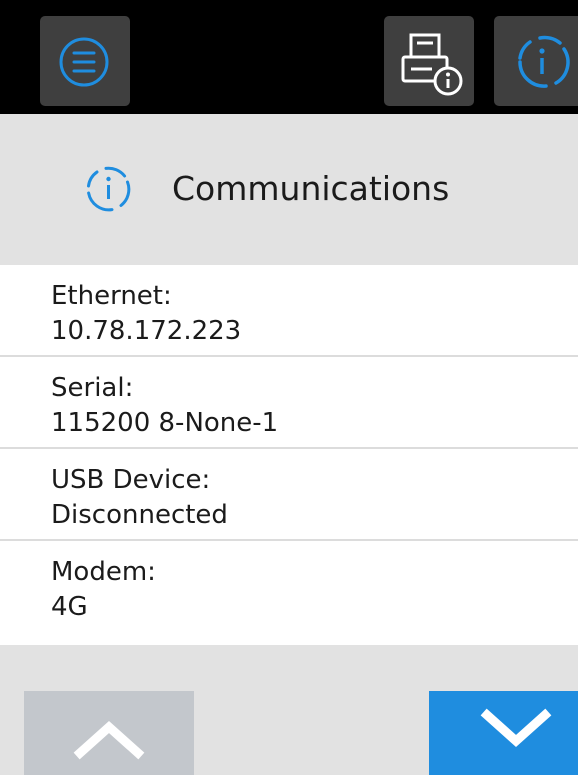  I want to click on list-item-usb-device: USB Device: Disconnected, so click(289, 495).